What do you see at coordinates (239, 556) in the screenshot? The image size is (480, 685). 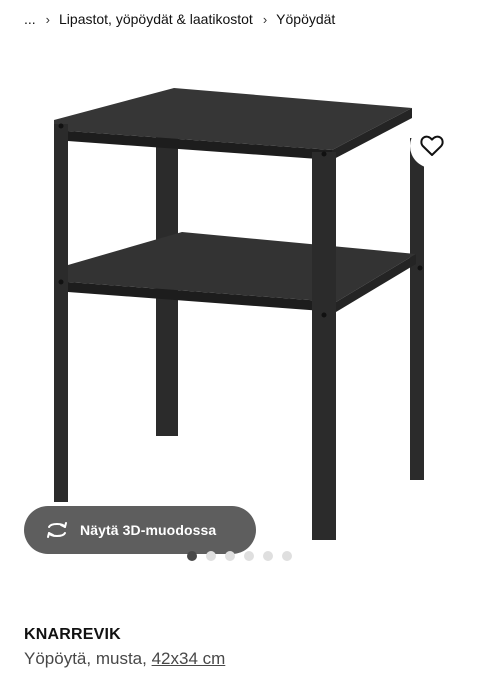 I see `carousel-indicator` at bounding box center [239, 556].